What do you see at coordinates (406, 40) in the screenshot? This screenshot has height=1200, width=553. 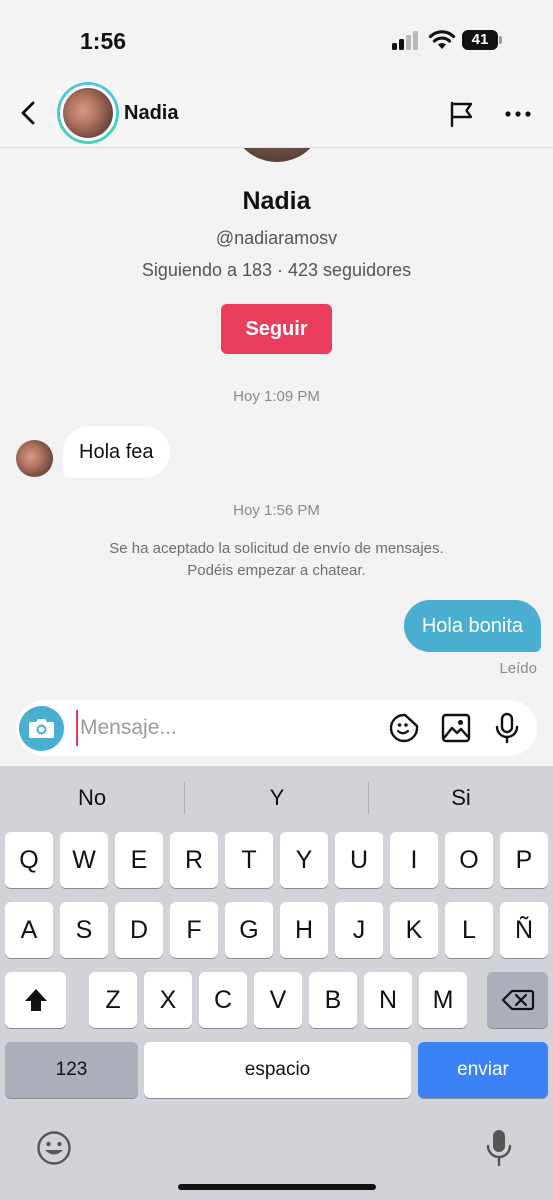 I see `cellular-signal-icon` at bounding box center [406, 40].